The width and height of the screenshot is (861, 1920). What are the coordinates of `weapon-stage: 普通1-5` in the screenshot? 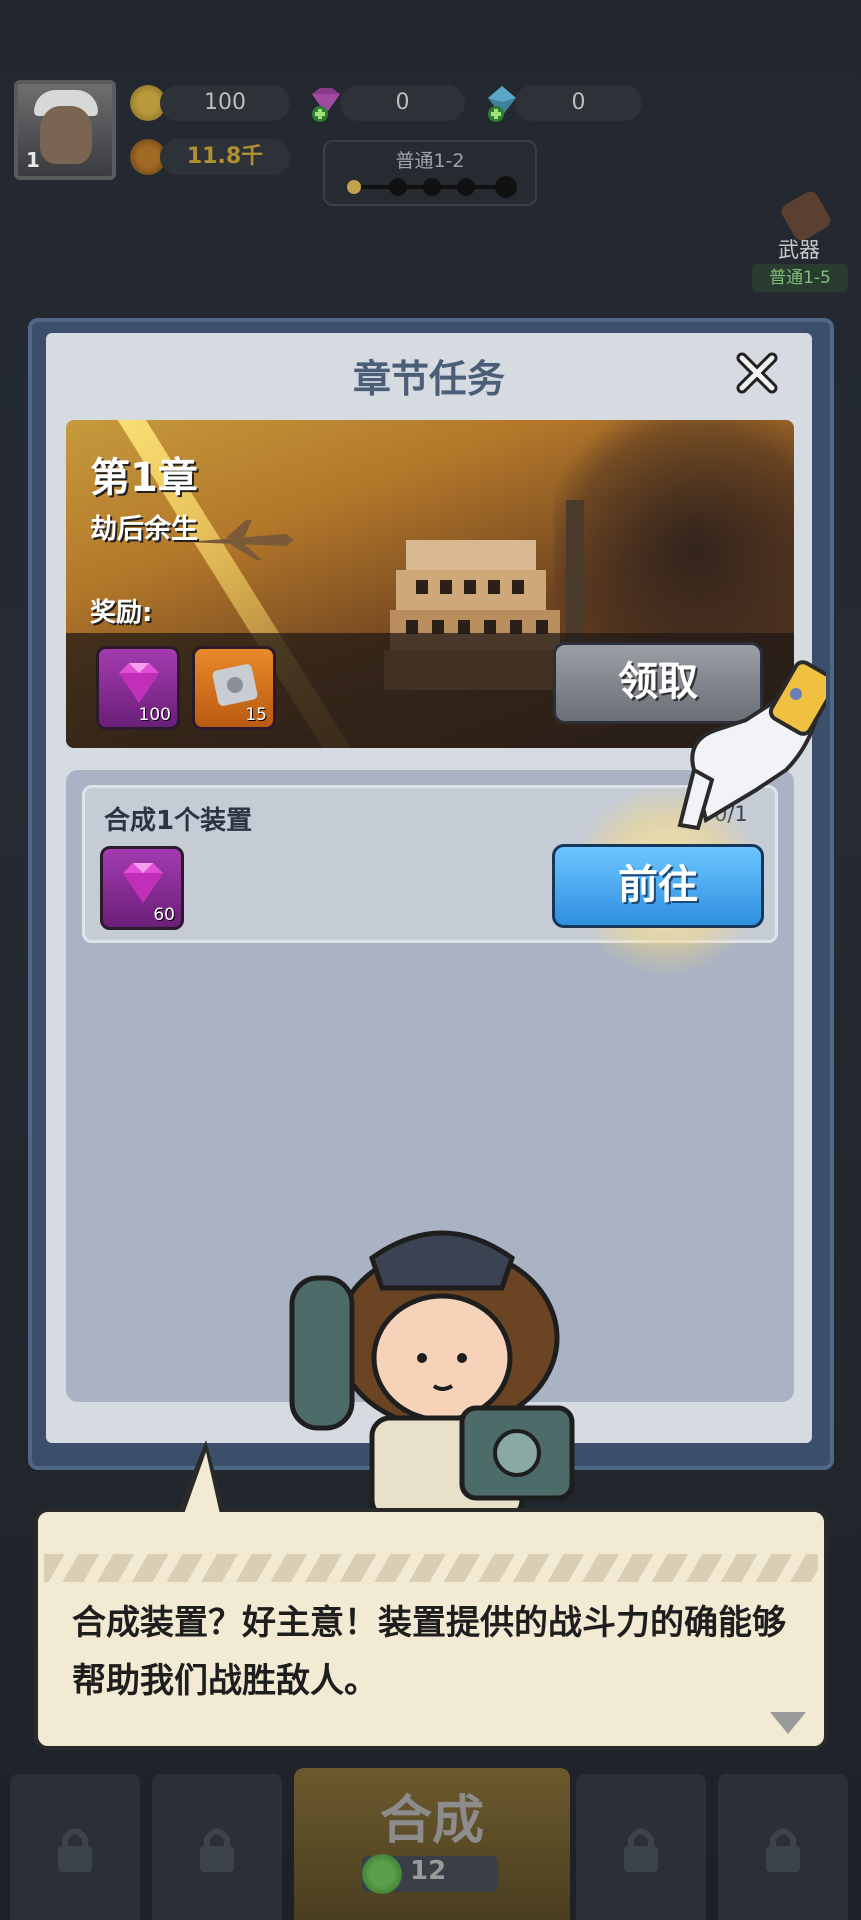 It's located at (800, 278).